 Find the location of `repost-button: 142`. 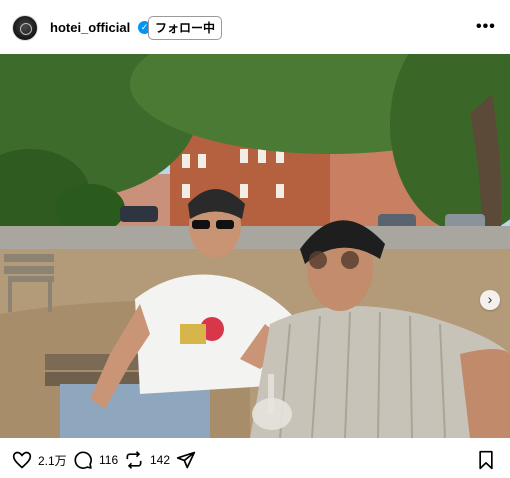

repost-button: 142 is located at coordinates (147, 460).